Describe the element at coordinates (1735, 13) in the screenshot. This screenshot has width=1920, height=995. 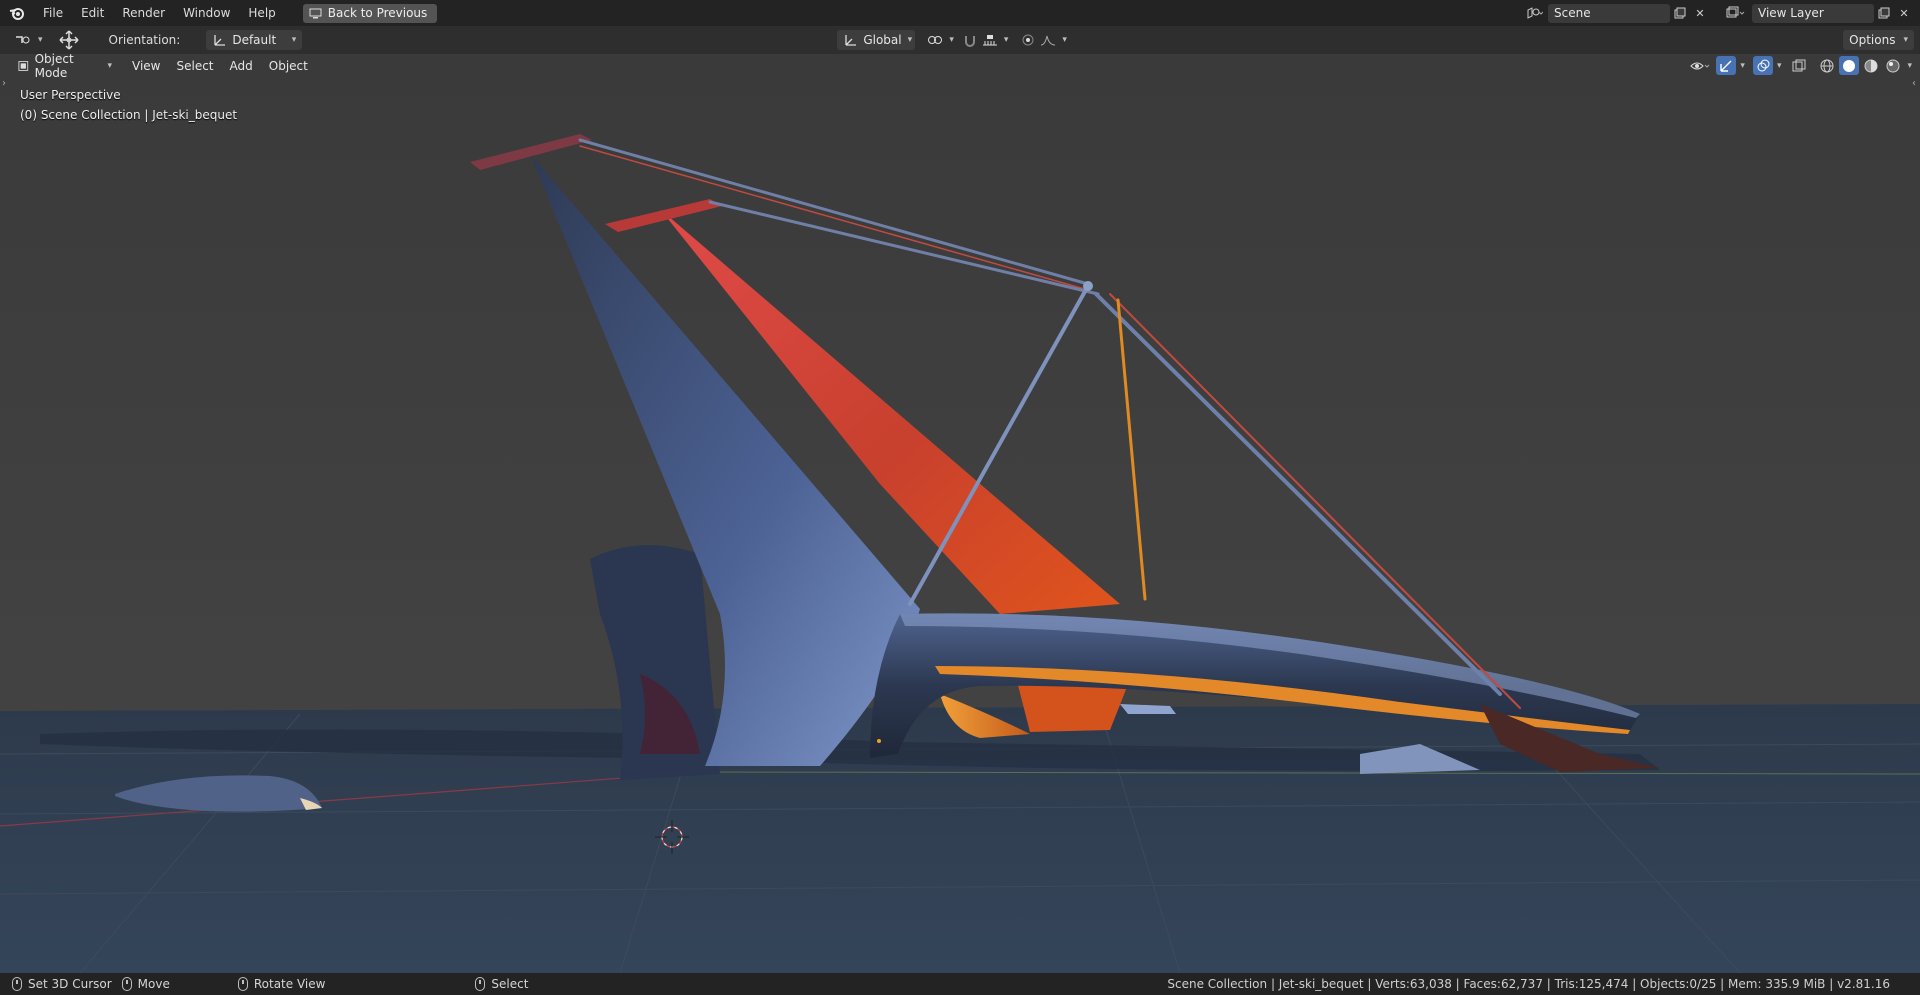
I see `view-layer-selector-icon` at that location.